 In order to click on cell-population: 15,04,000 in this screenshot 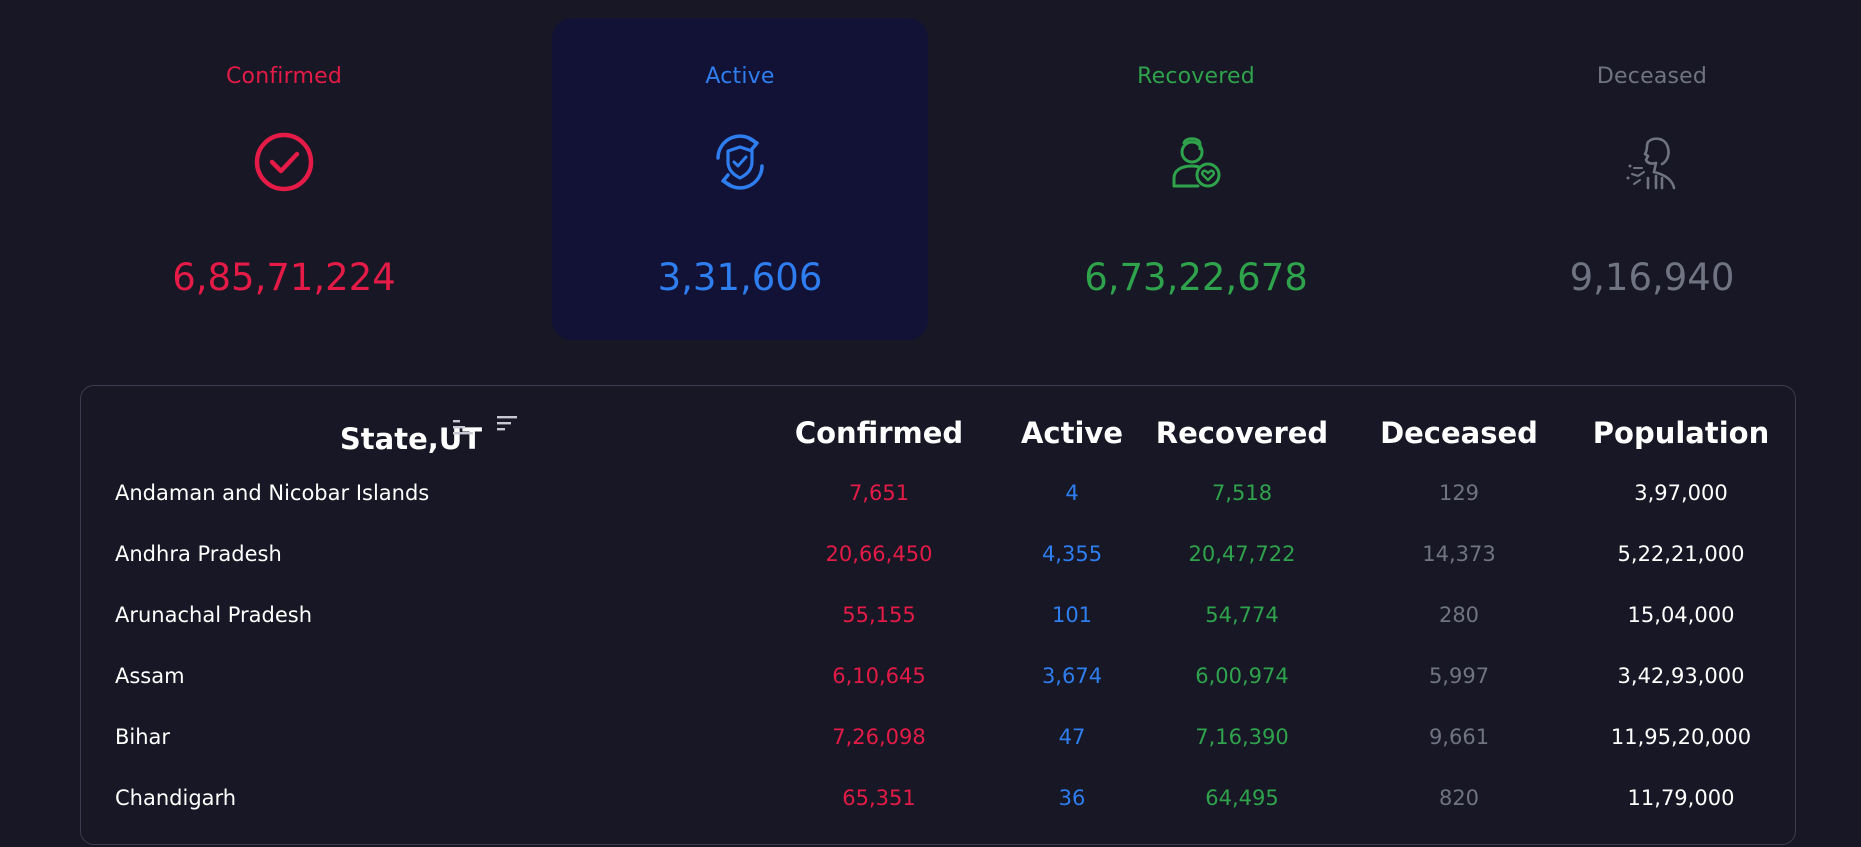, I will do `click(1681, 615)`.